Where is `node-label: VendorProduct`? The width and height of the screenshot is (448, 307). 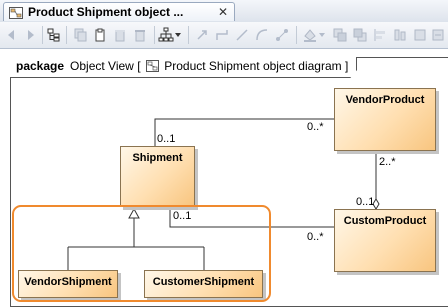
node-label: VendorProduct is located at coordinates (385, 100).